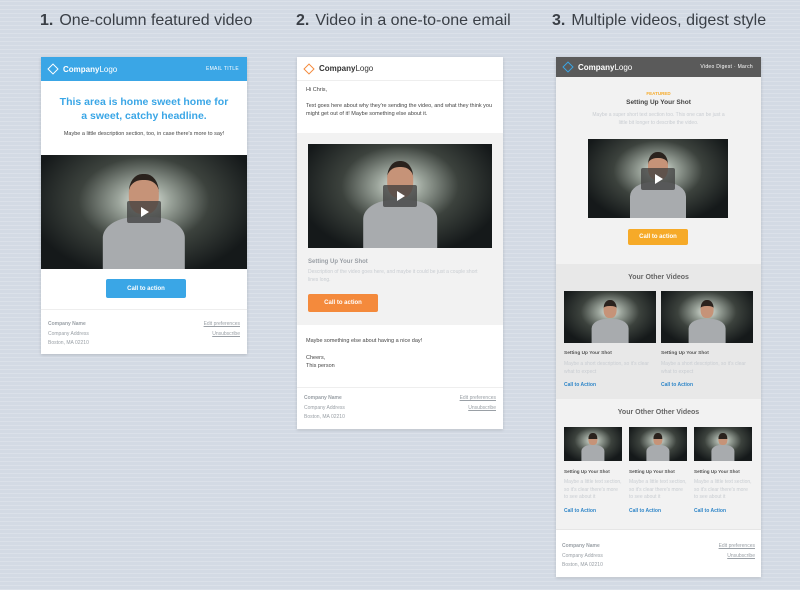 This screenshot has width=800, height=590. I want to click on featured-video-thumbnail, so click(658, 178).